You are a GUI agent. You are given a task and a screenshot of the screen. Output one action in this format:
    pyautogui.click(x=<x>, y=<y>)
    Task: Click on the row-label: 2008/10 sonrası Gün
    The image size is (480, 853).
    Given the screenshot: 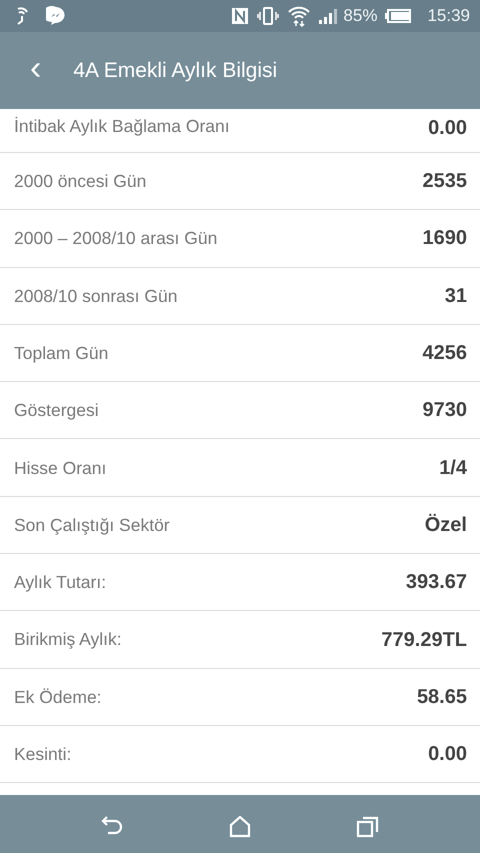 What is the action you would take?
    pyautogui.click(x=96, y=296)
    